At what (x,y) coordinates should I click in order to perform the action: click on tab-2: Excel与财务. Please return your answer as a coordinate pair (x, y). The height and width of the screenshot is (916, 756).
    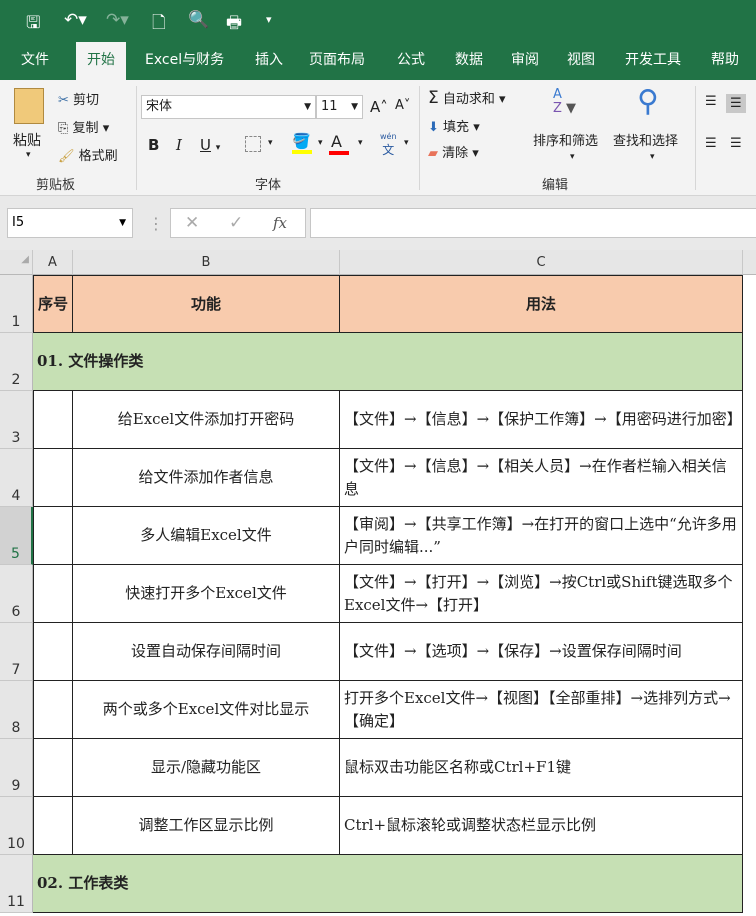
    Looking at the image, I should click on (184, 61).